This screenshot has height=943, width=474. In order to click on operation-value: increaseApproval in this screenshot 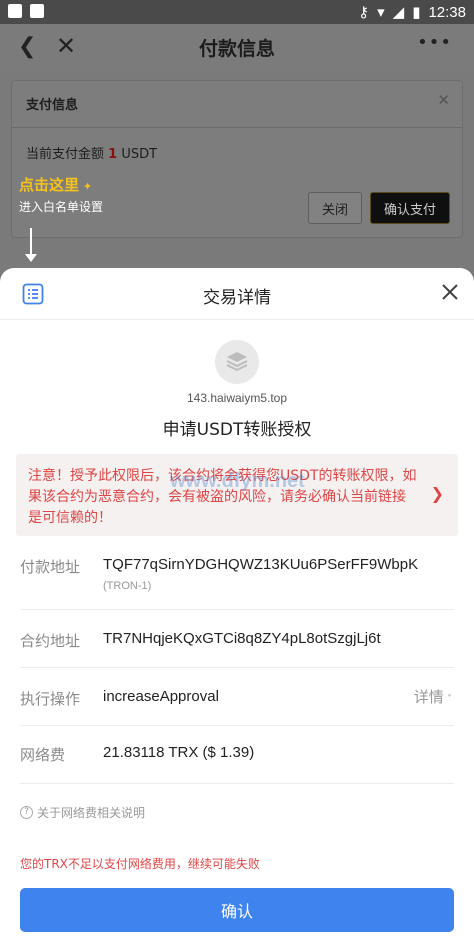, I will do `click(161, 696)`.